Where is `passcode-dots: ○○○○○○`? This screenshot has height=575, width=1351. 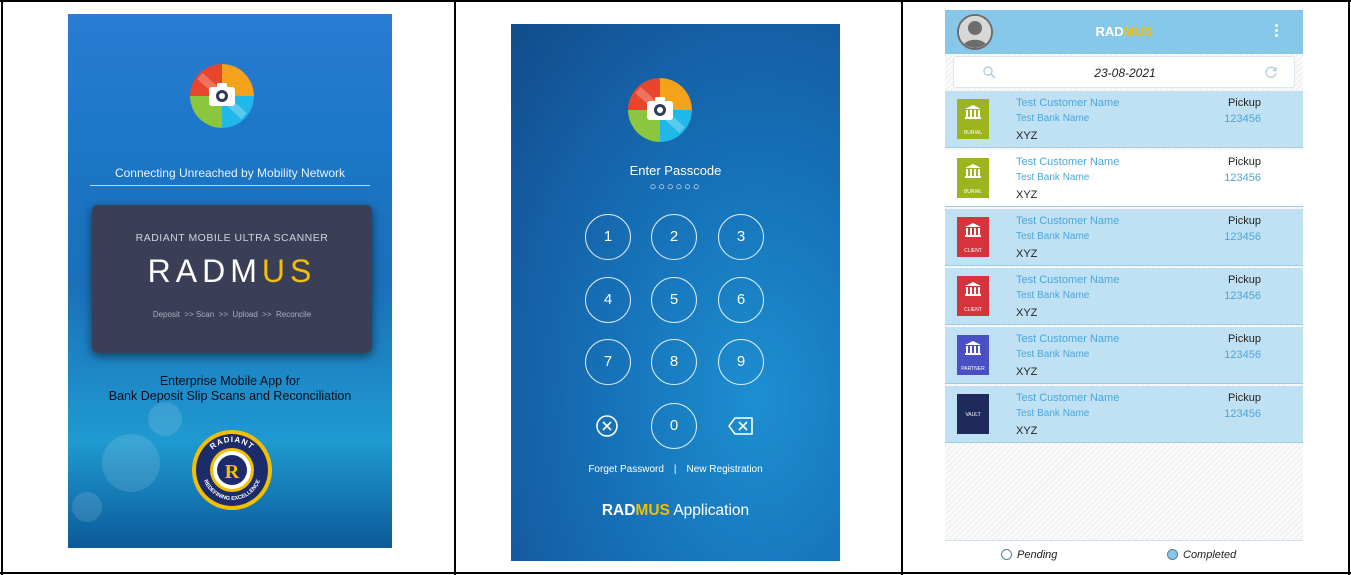 passcode-dots: ○○○○○○ is located at coordinates (675, 187).